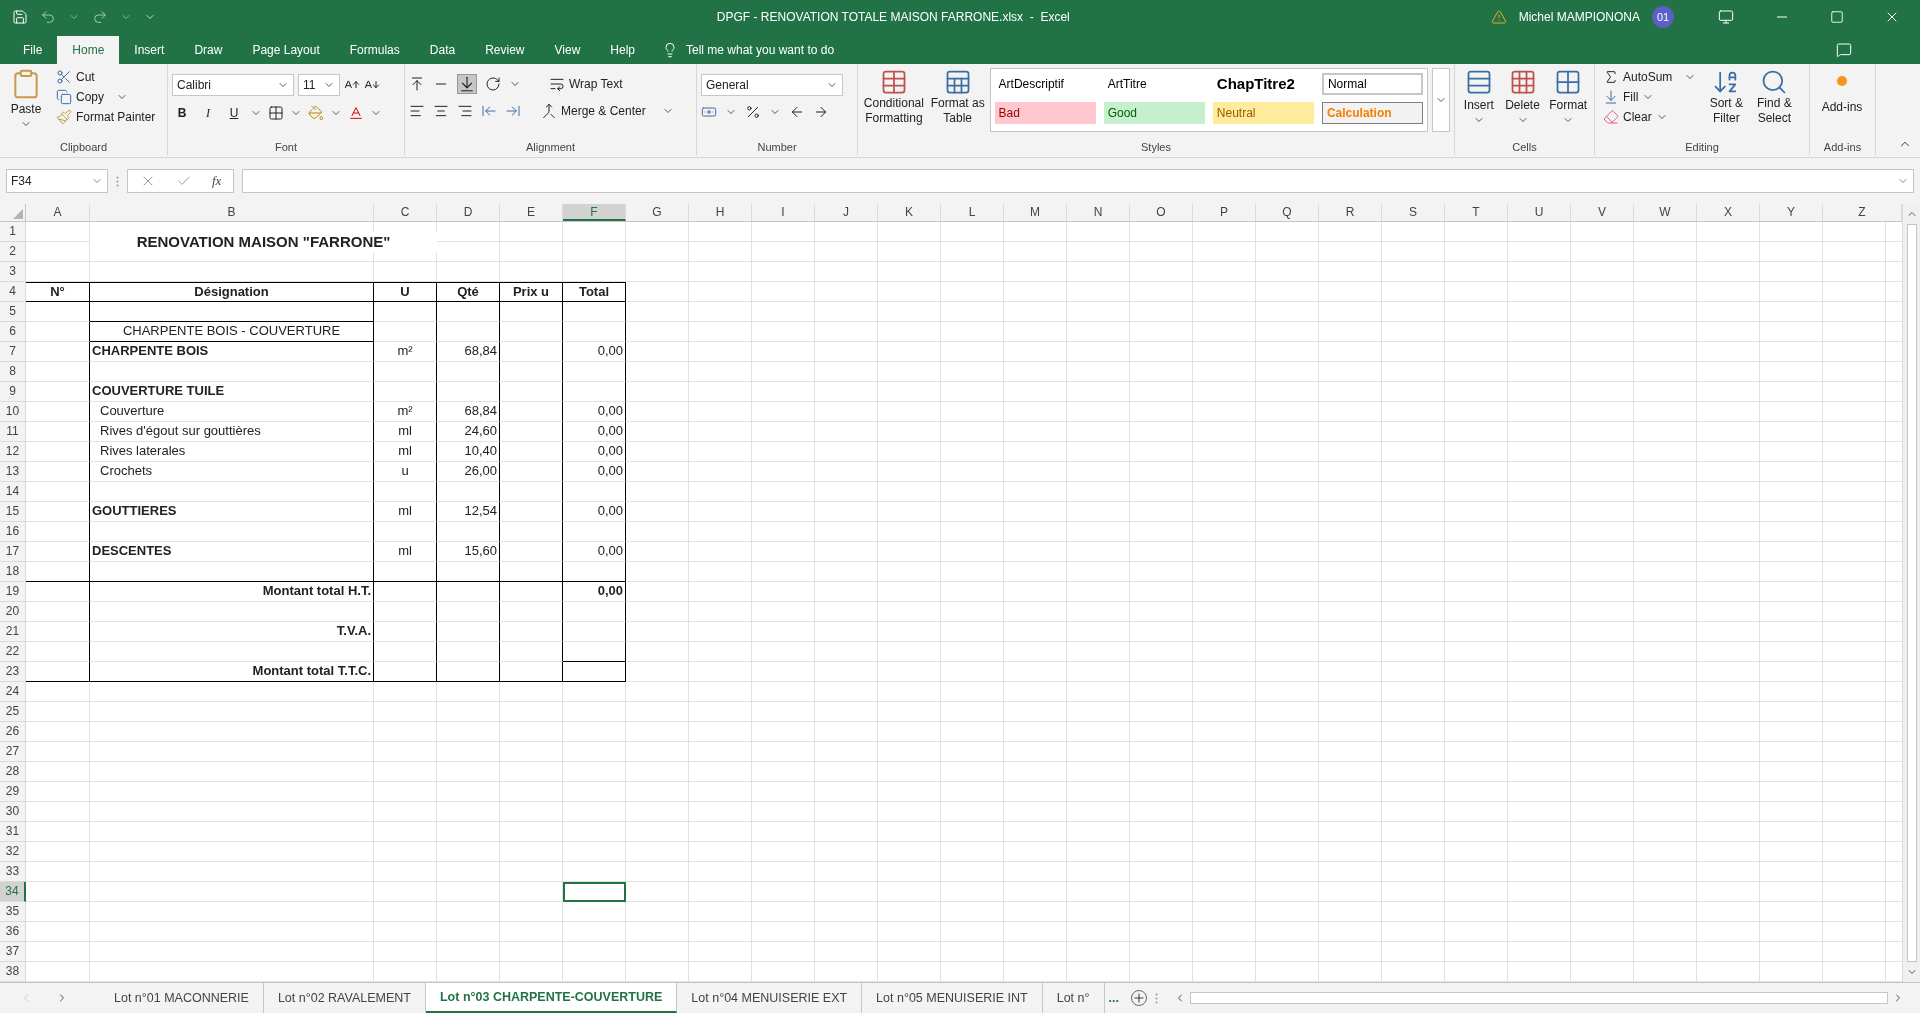  What do you see at coordinates (13, 392) in the screenshot?
I see `row-header: 9` at bounding box center [13, 392].